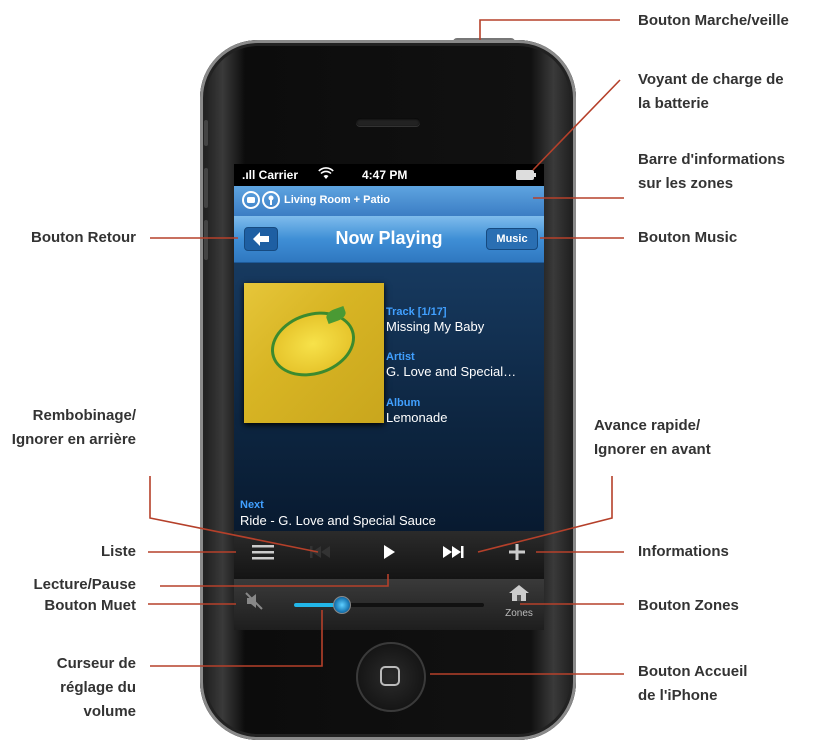 This screenshot has width=819, height=740. Describe the element at coordinates (326, 174) in the screenshot. I see `wifi-icon` at that location.